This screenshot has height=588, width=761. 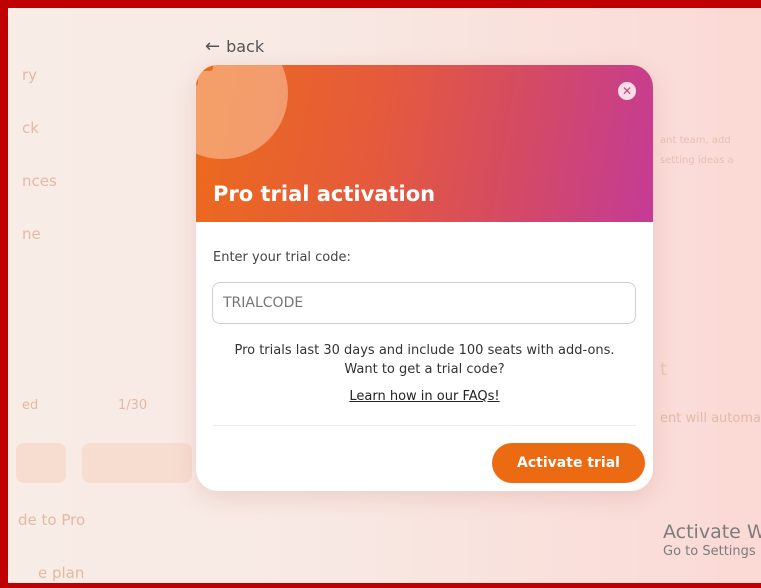 I want to click on trial-code-label: Enter your trial code:, so click(x=282, y=257).